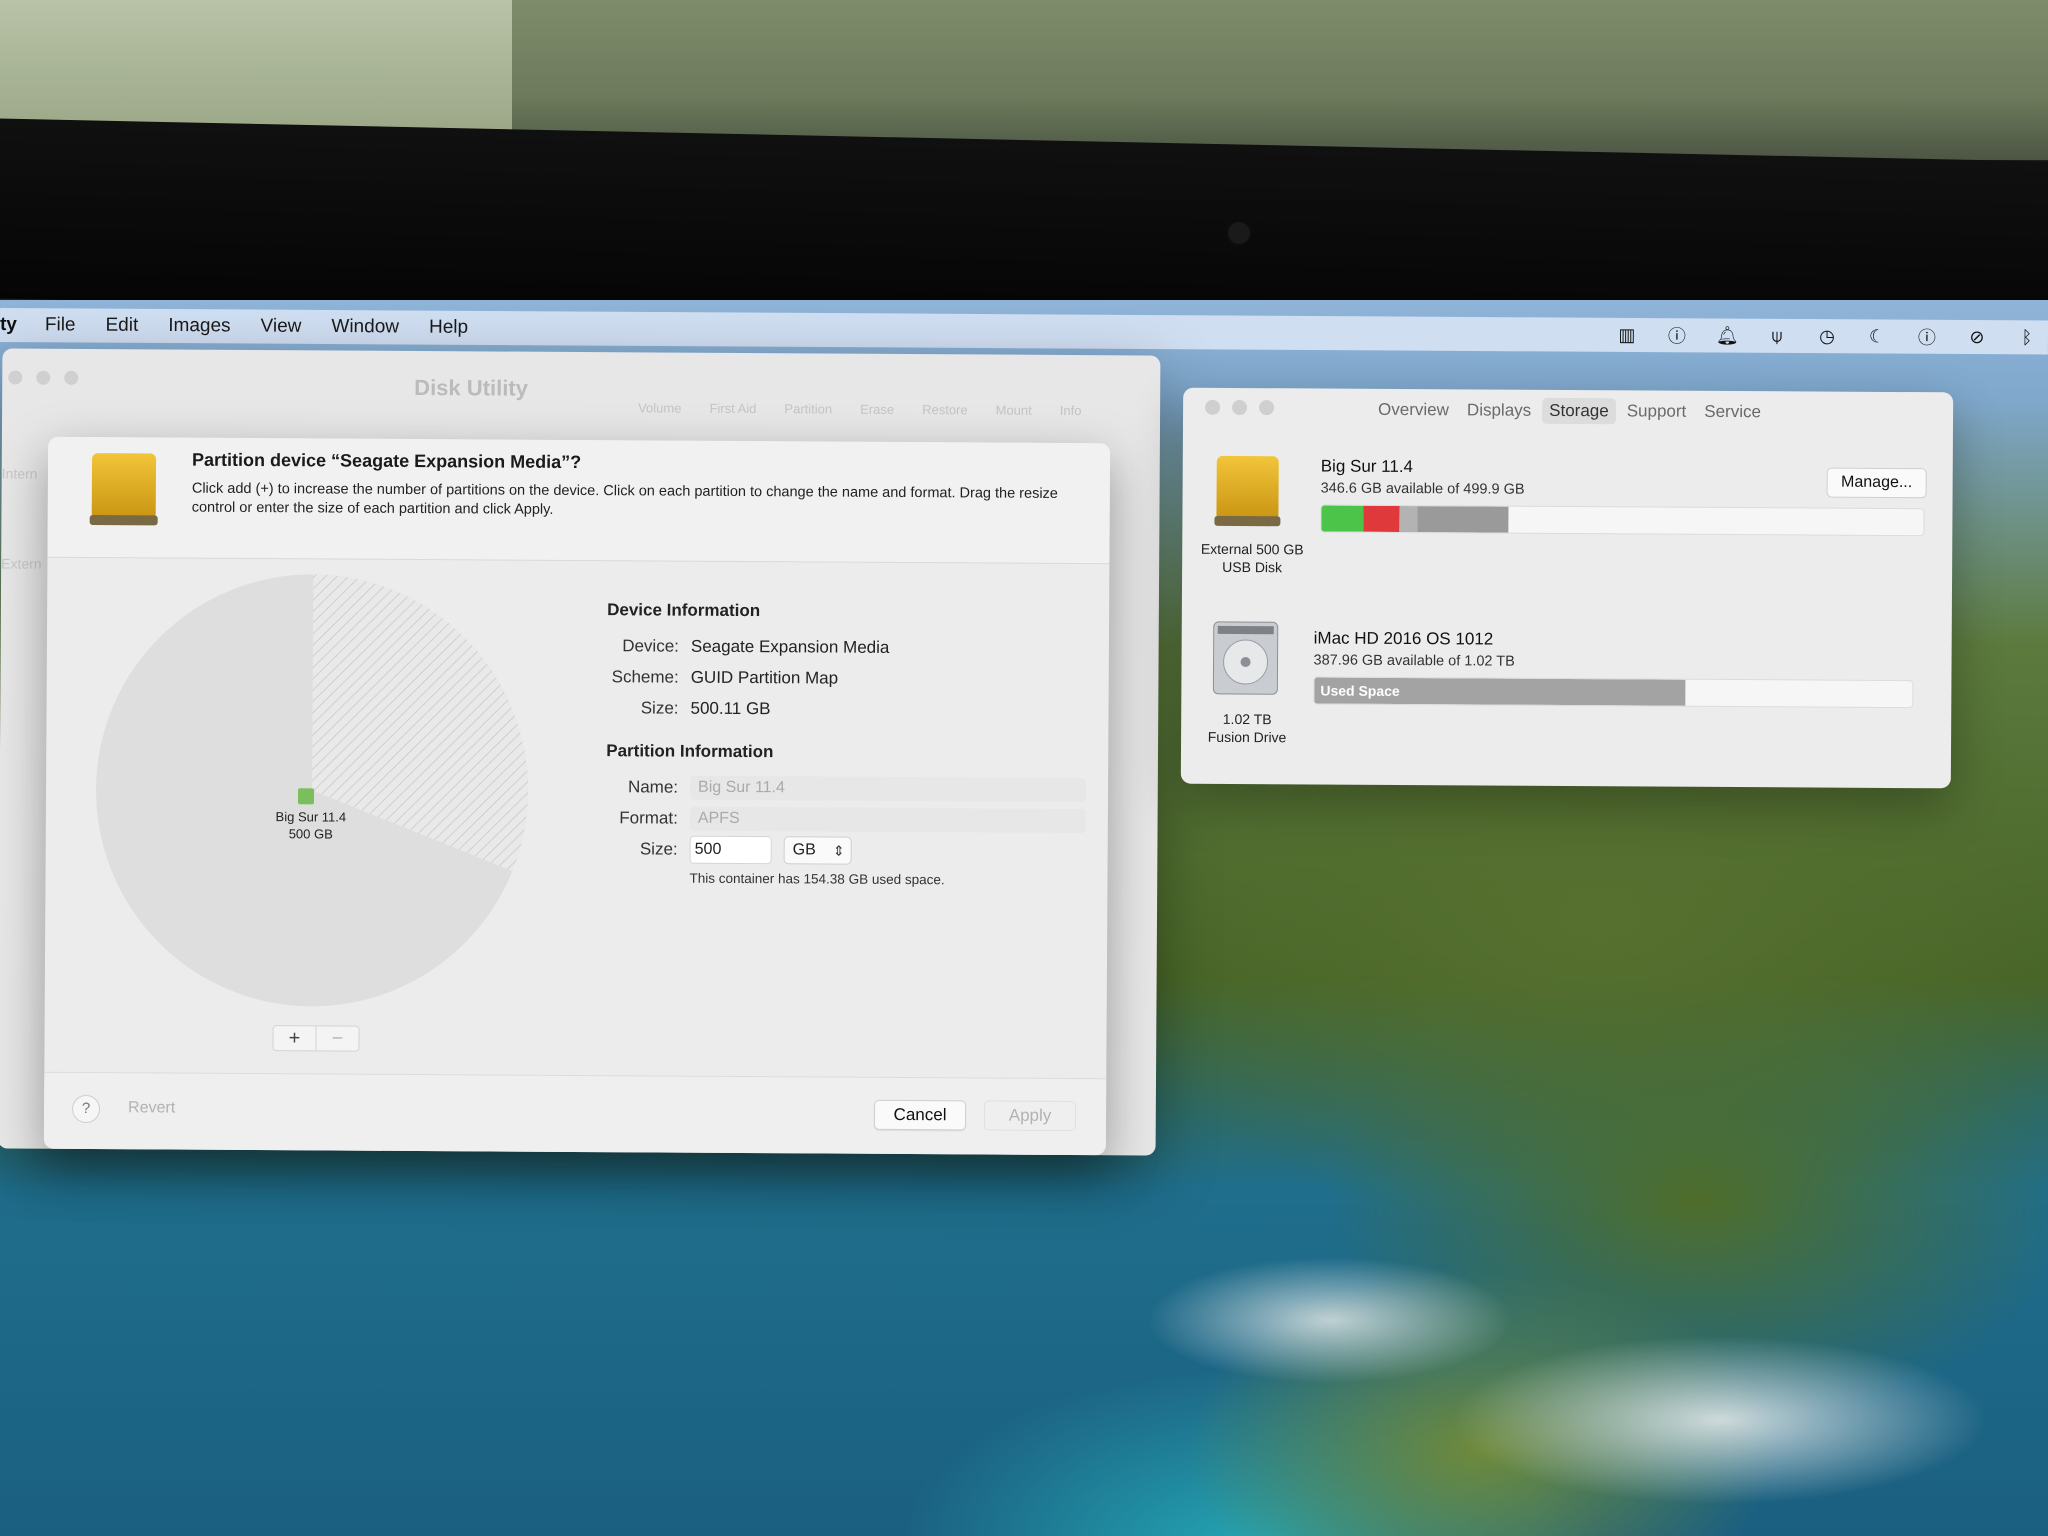 The width and height of the screenshot is (2048, 1536). I want to click on disk-caption-line1: External 500 GB, so click(1252, 549).